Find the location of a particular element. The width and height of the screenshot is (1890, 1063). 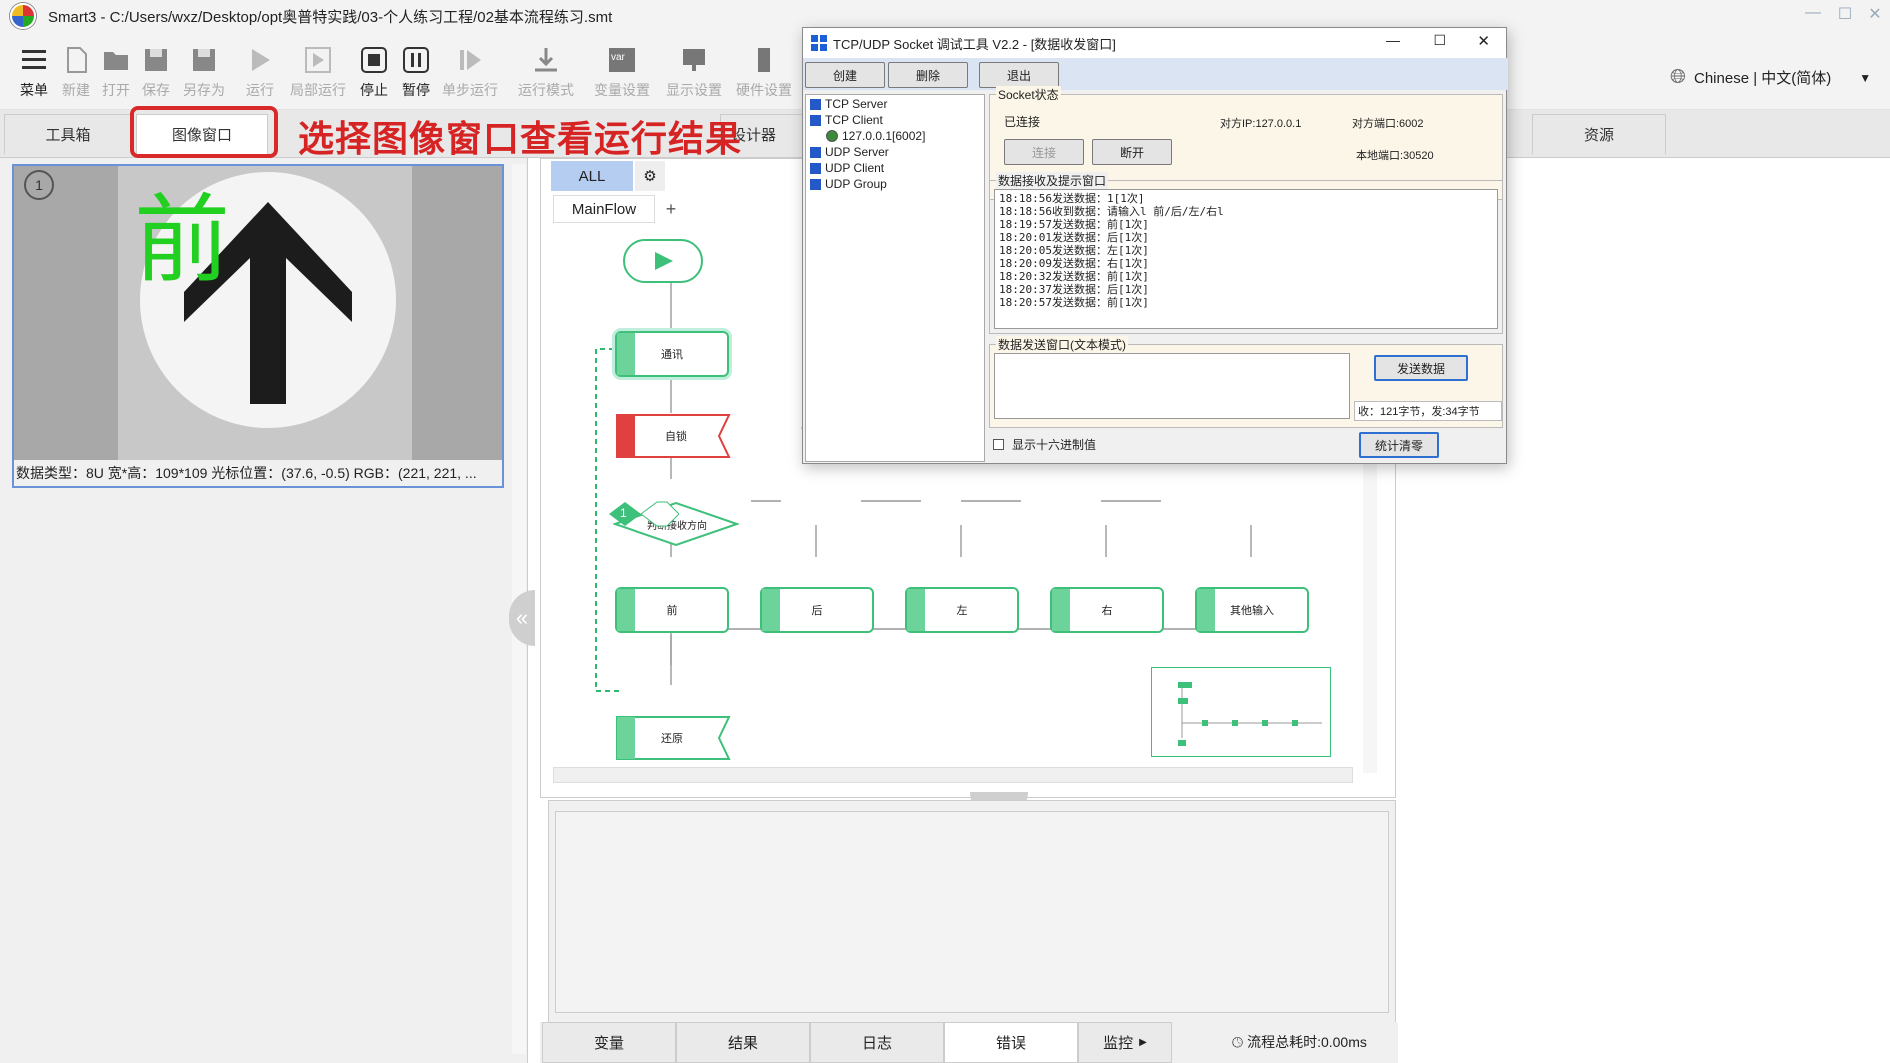

tree-tcp-client: TCP Client is located at coordinates (846, 120).